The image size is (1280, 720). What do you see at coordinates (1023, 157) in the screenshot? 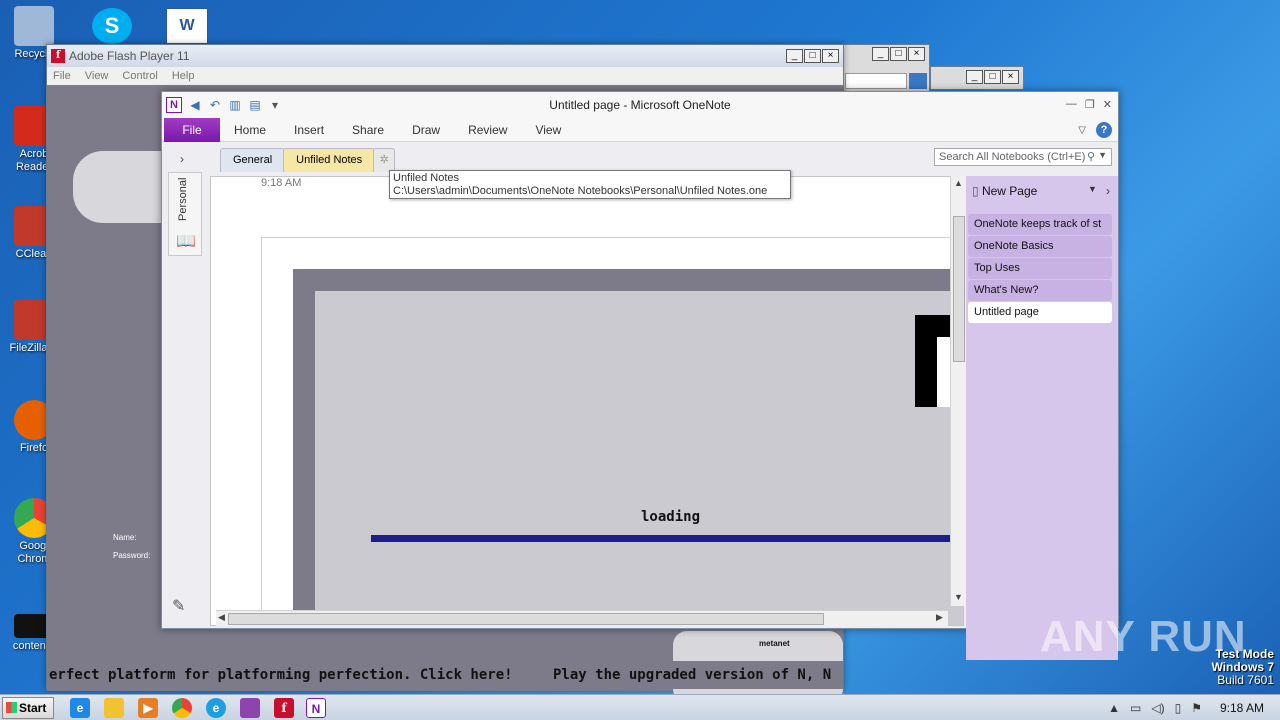
I see `search-notebooks-input: Search All Notebooks (Ctrl+E) ⚲ ▼` at bounding box center [1023, 157].